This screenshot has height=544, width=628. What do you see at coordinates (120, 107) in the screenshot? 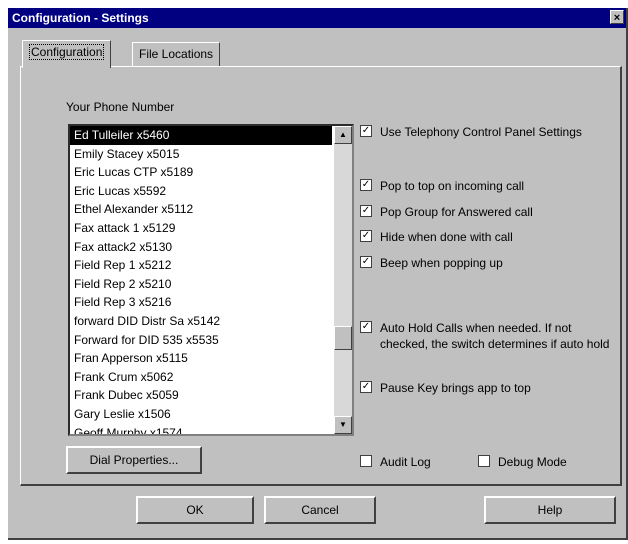
I see `phone-number-label: Your Phone Number` at bounding box center [120, 107].